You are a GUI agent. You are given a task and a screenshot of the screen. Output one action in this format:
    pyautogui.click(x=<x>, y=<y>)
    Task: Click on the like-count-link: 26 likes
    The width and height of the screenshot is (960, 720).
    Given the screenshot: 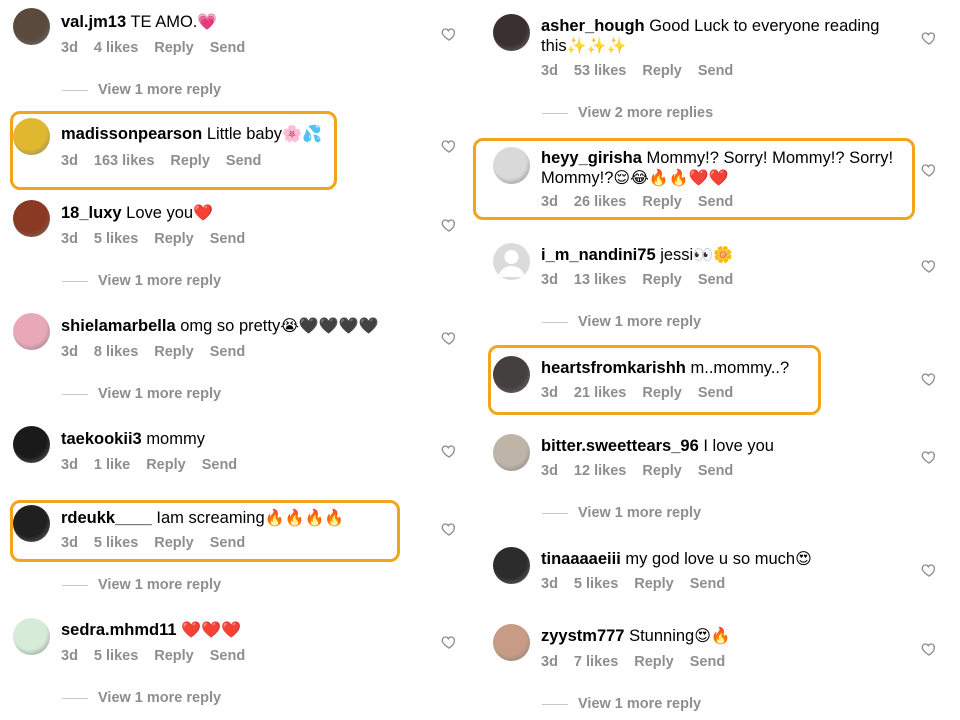 What is the action you would take?
    pyautogui.click(x=600, y=202)
    